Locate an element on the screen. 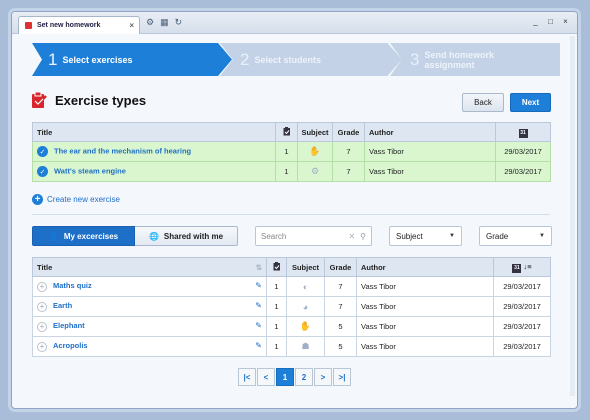 The width and height of the screenshot is (590, 420). search-placeholder: Search is located at coordinates (274, 236).